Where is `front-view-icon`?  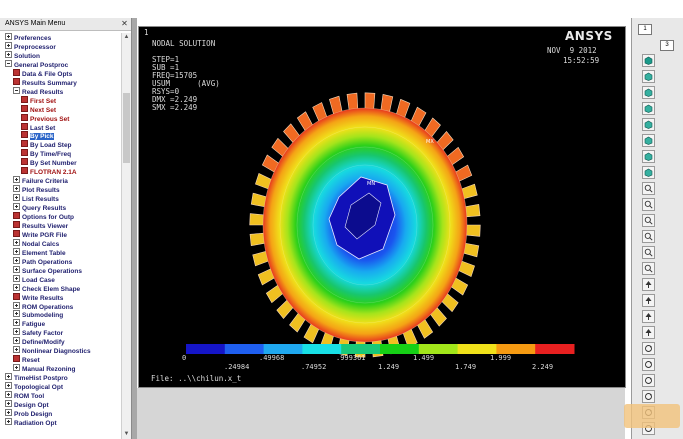 front-view-icon is located at coordinates (648, 76).